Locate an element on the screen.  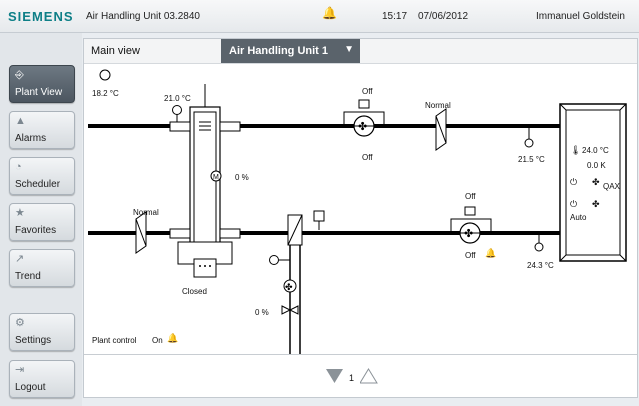
page-number: 1 is located at coordinates (352, 378).